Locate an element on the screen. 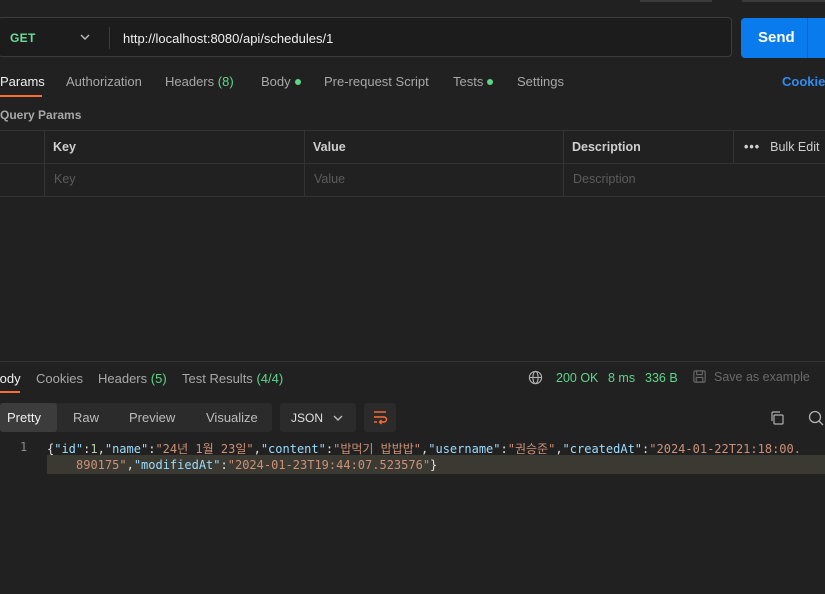  tab-authorization: Authorization is located at coordinates (104, 81).